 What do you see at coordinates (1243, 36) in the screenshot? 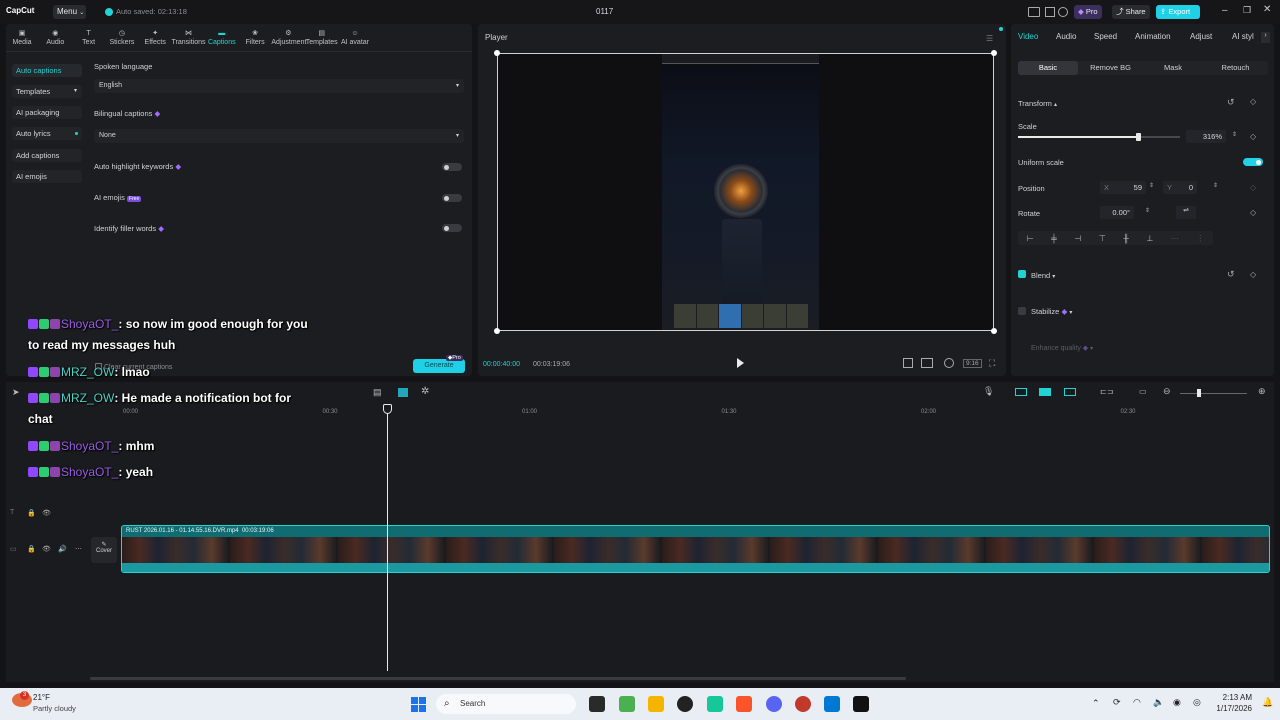
I see `tab-ai-styl: AI styl` at bounding box center [1243, 36].